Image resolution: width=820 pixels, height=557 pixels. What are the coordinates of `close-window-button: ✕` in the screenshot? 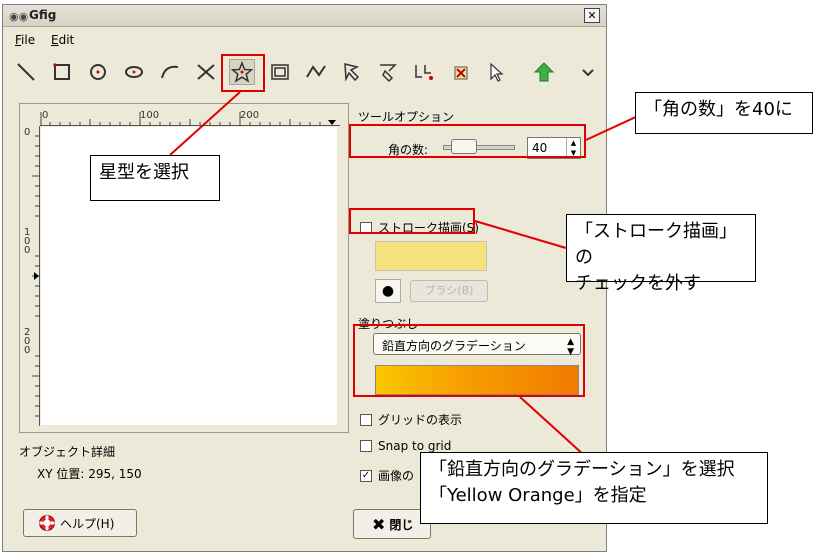 It's located at (592, 15).